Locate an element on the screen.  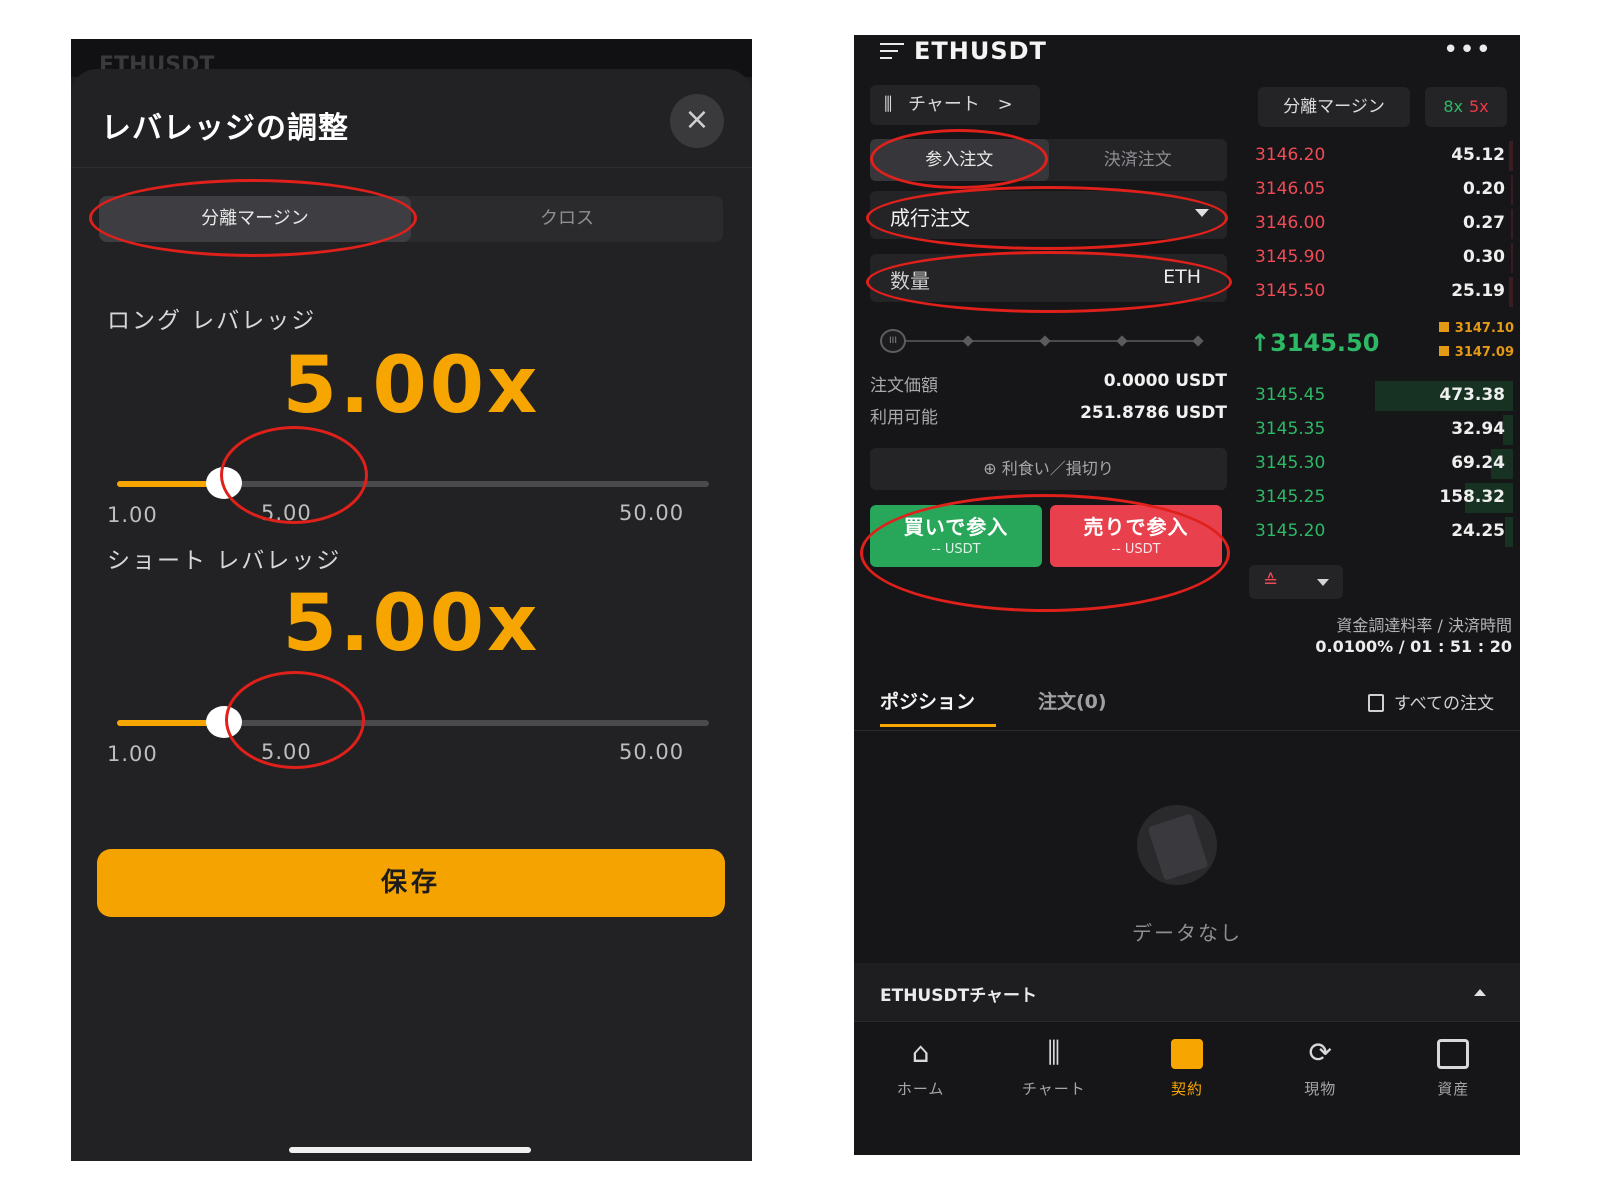
orderbook-view-toggle: ≙ is located at coordinates (1296, 582).